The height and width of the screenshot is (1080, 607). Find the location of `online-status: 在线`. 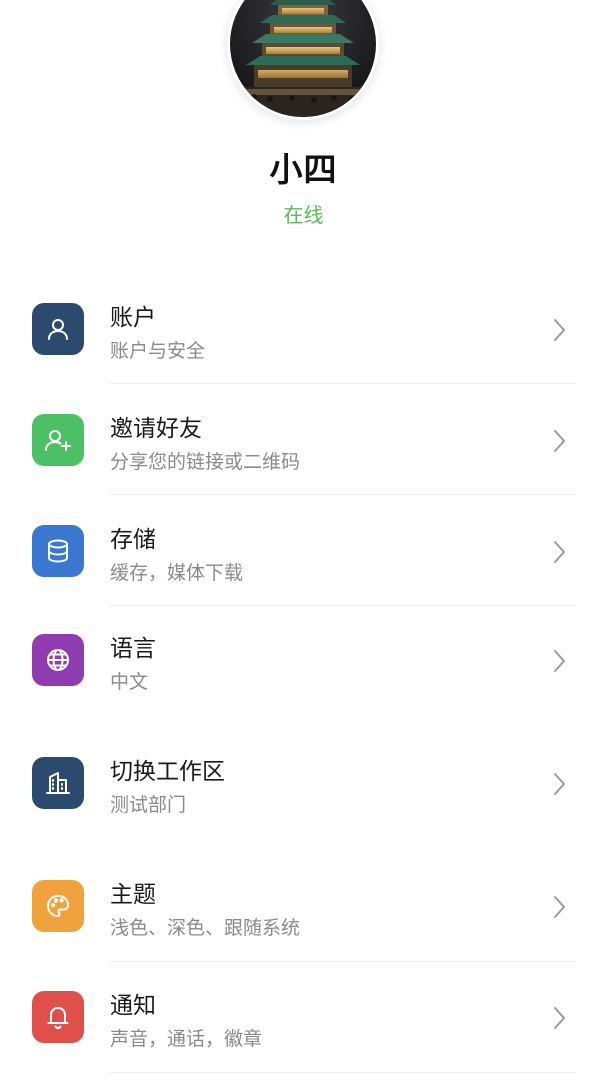

online-status: 在线 is located at coordinates (303, 215).